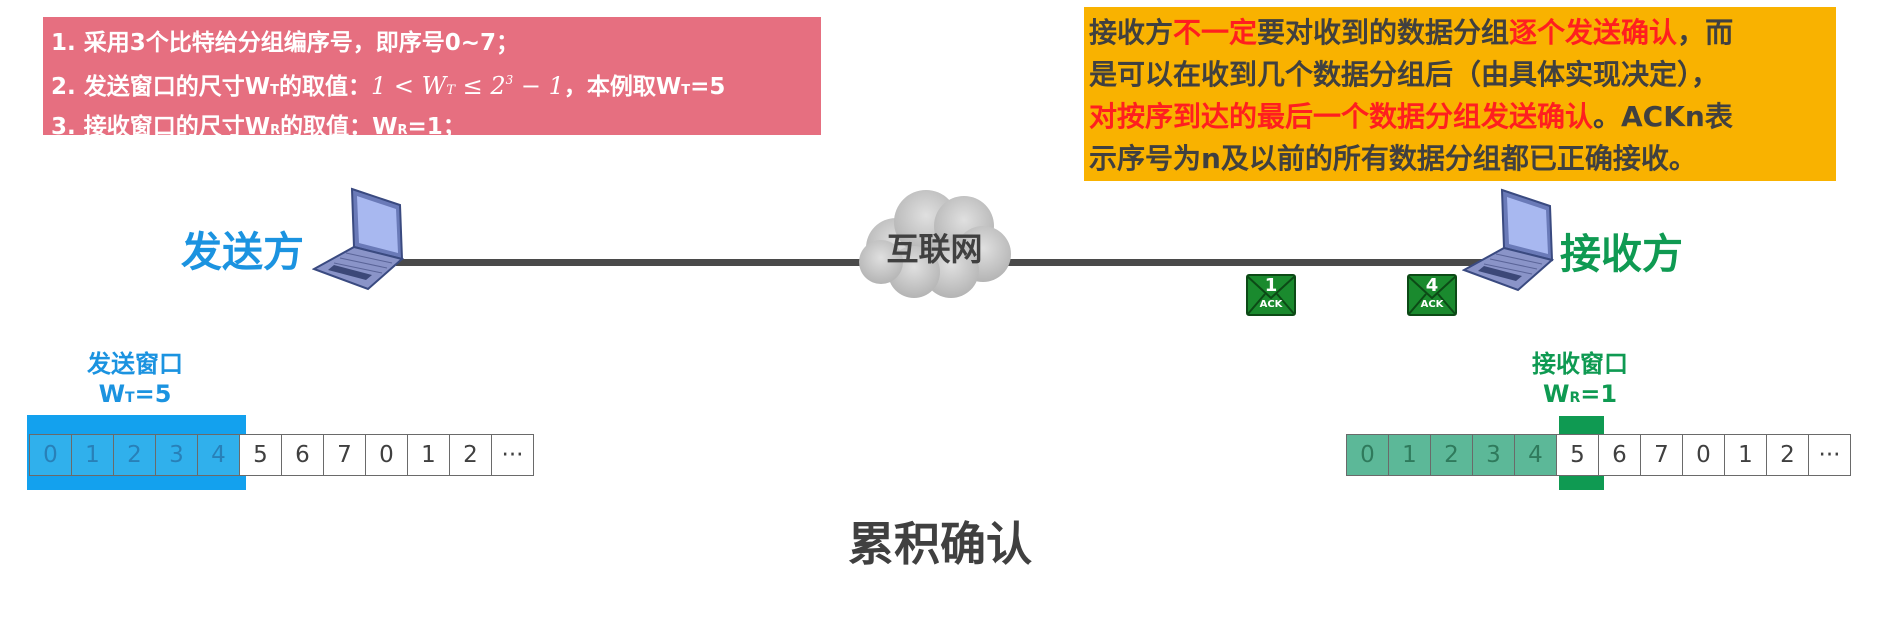 This screenshot has height=618, width=1879. Describe the element at coordinates (258, 127) in the screenshot. I see `constraint-line-3: 3. 接收窗口的尺寸WR的取值：WR=1；` at that location.